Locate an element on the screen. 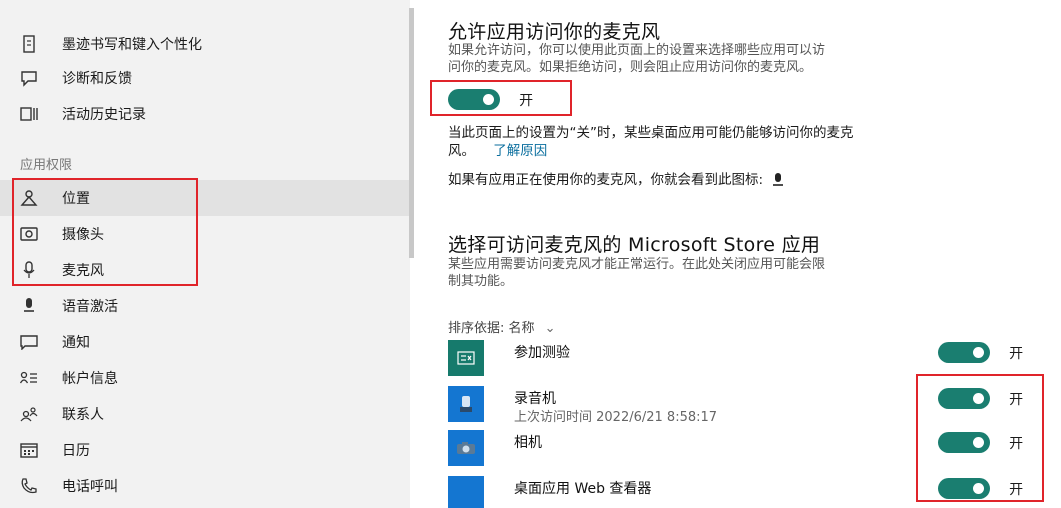 The image size is (1061, 508). sidebar-item-label: 诊断和反馈 is located at coordinates (97, 79).